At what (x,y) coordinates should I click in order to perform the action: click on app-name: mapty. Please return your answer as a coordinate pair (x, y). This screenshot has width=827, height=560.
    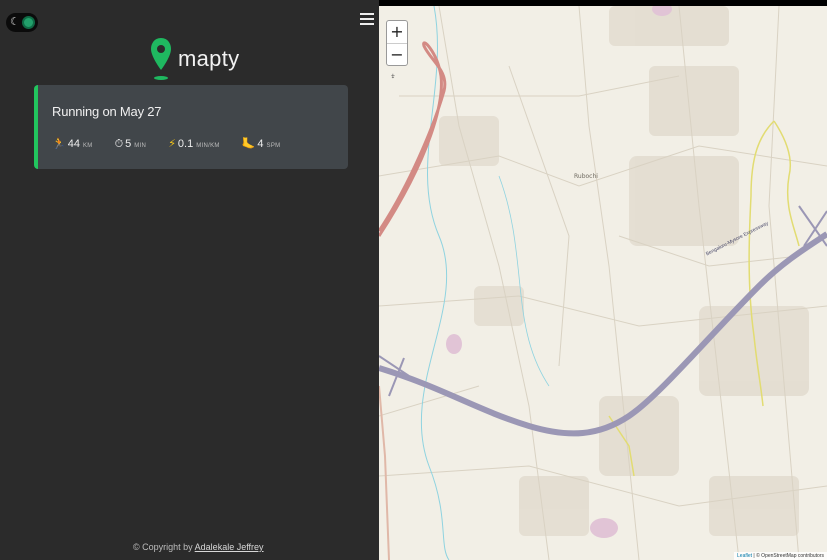
    Looking at the image, I should click on (209, 58).